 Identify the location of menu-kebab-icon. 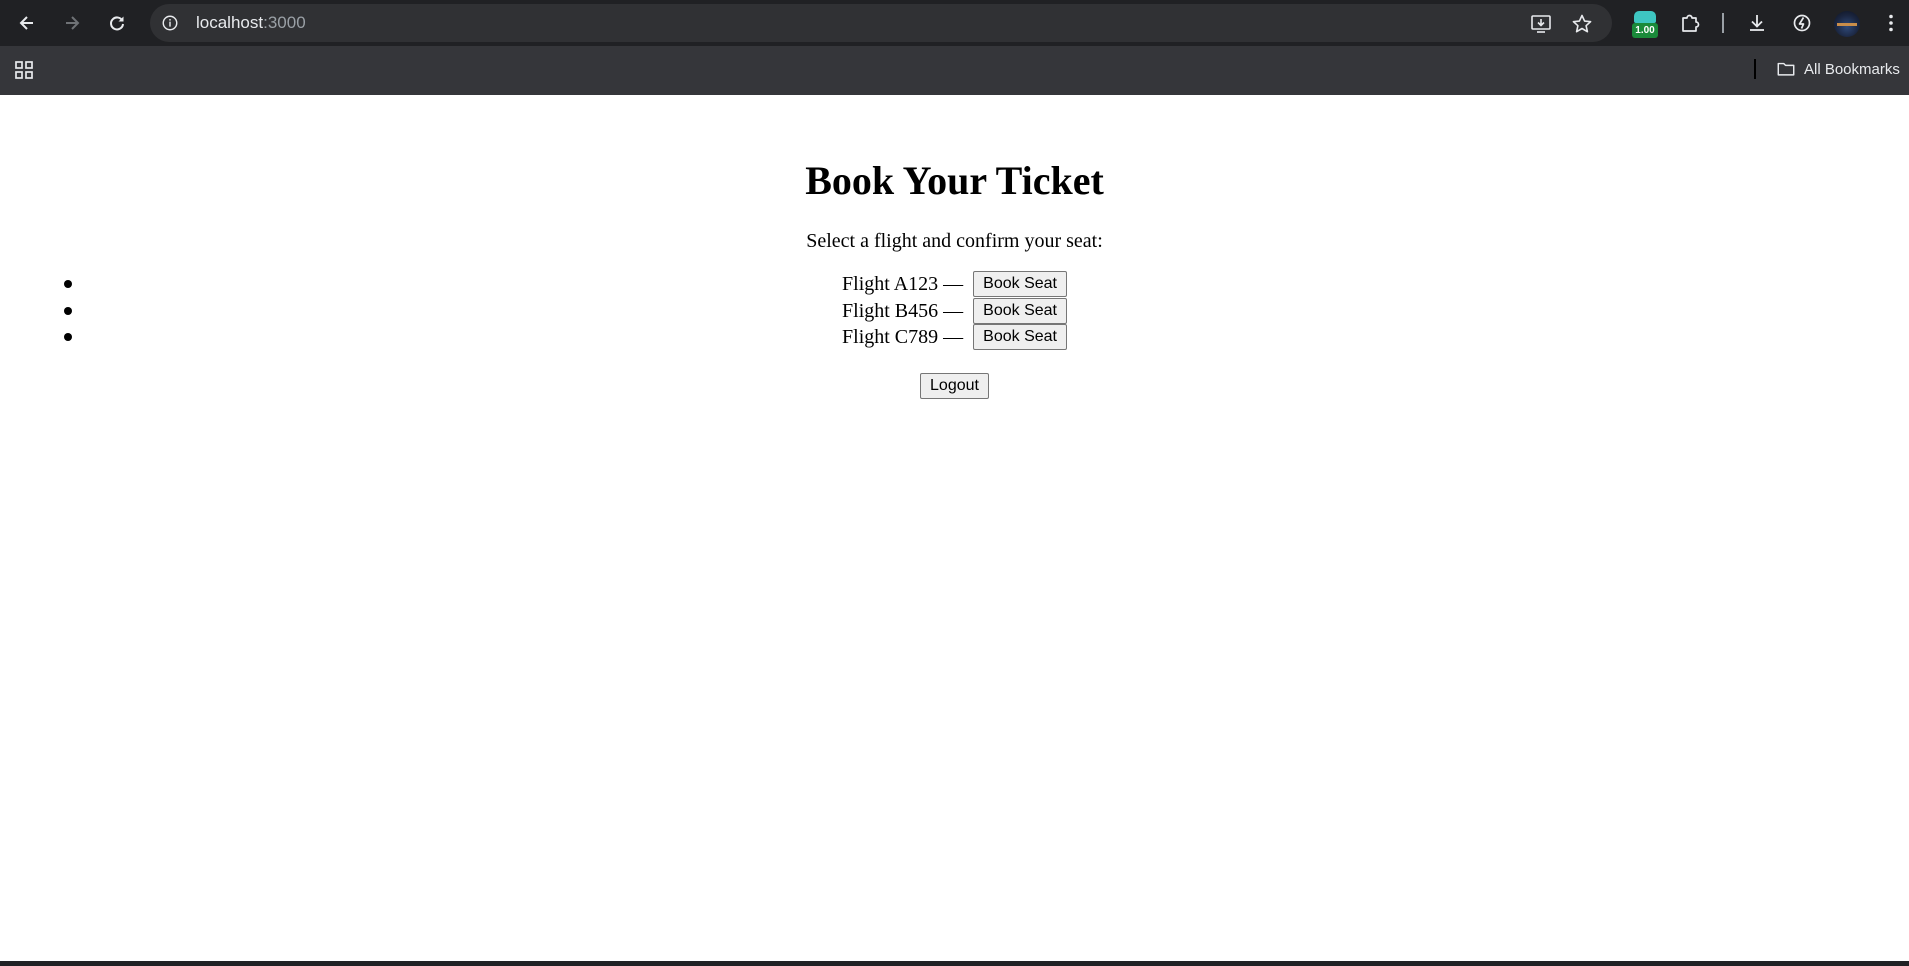
(1891, 23).